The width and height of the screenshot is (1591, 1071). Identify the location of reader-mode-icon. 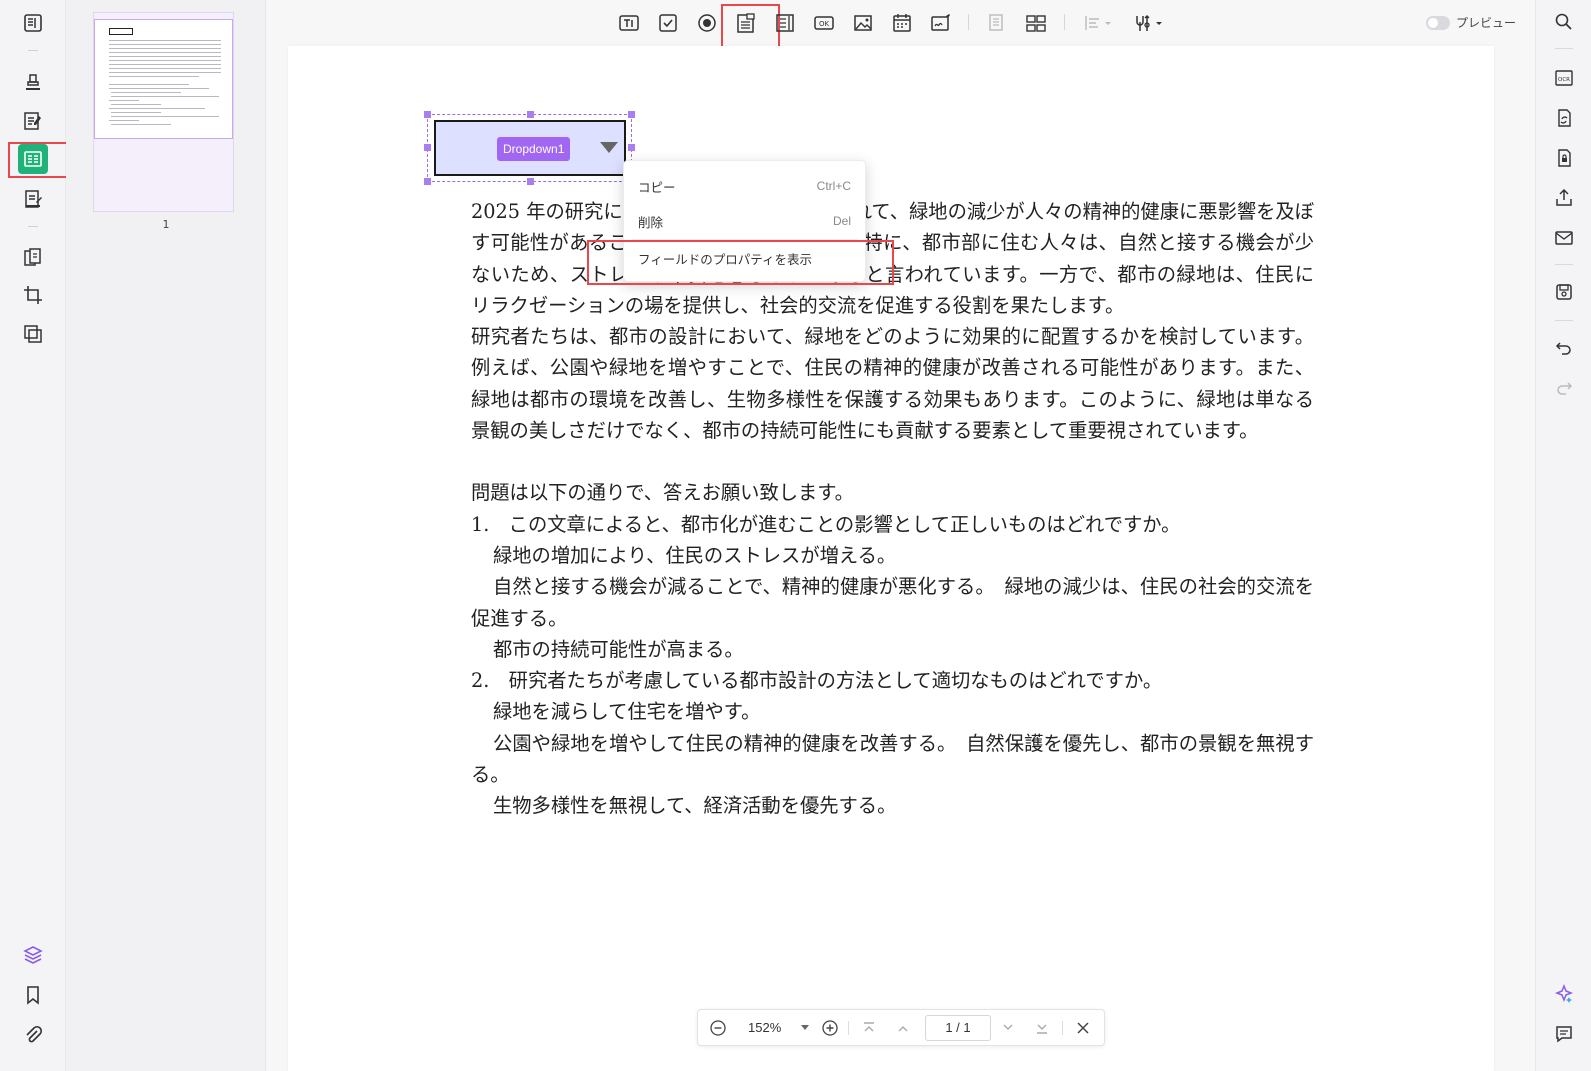
(33, 23).